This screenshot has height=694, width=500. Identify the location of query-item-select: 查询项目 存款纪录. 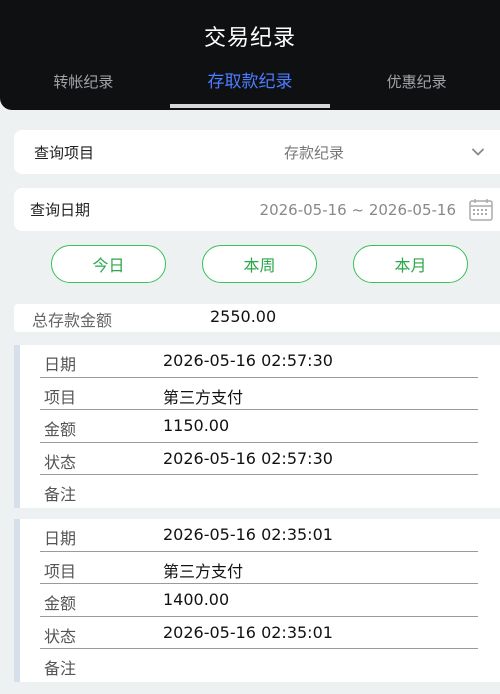
(257, 152).